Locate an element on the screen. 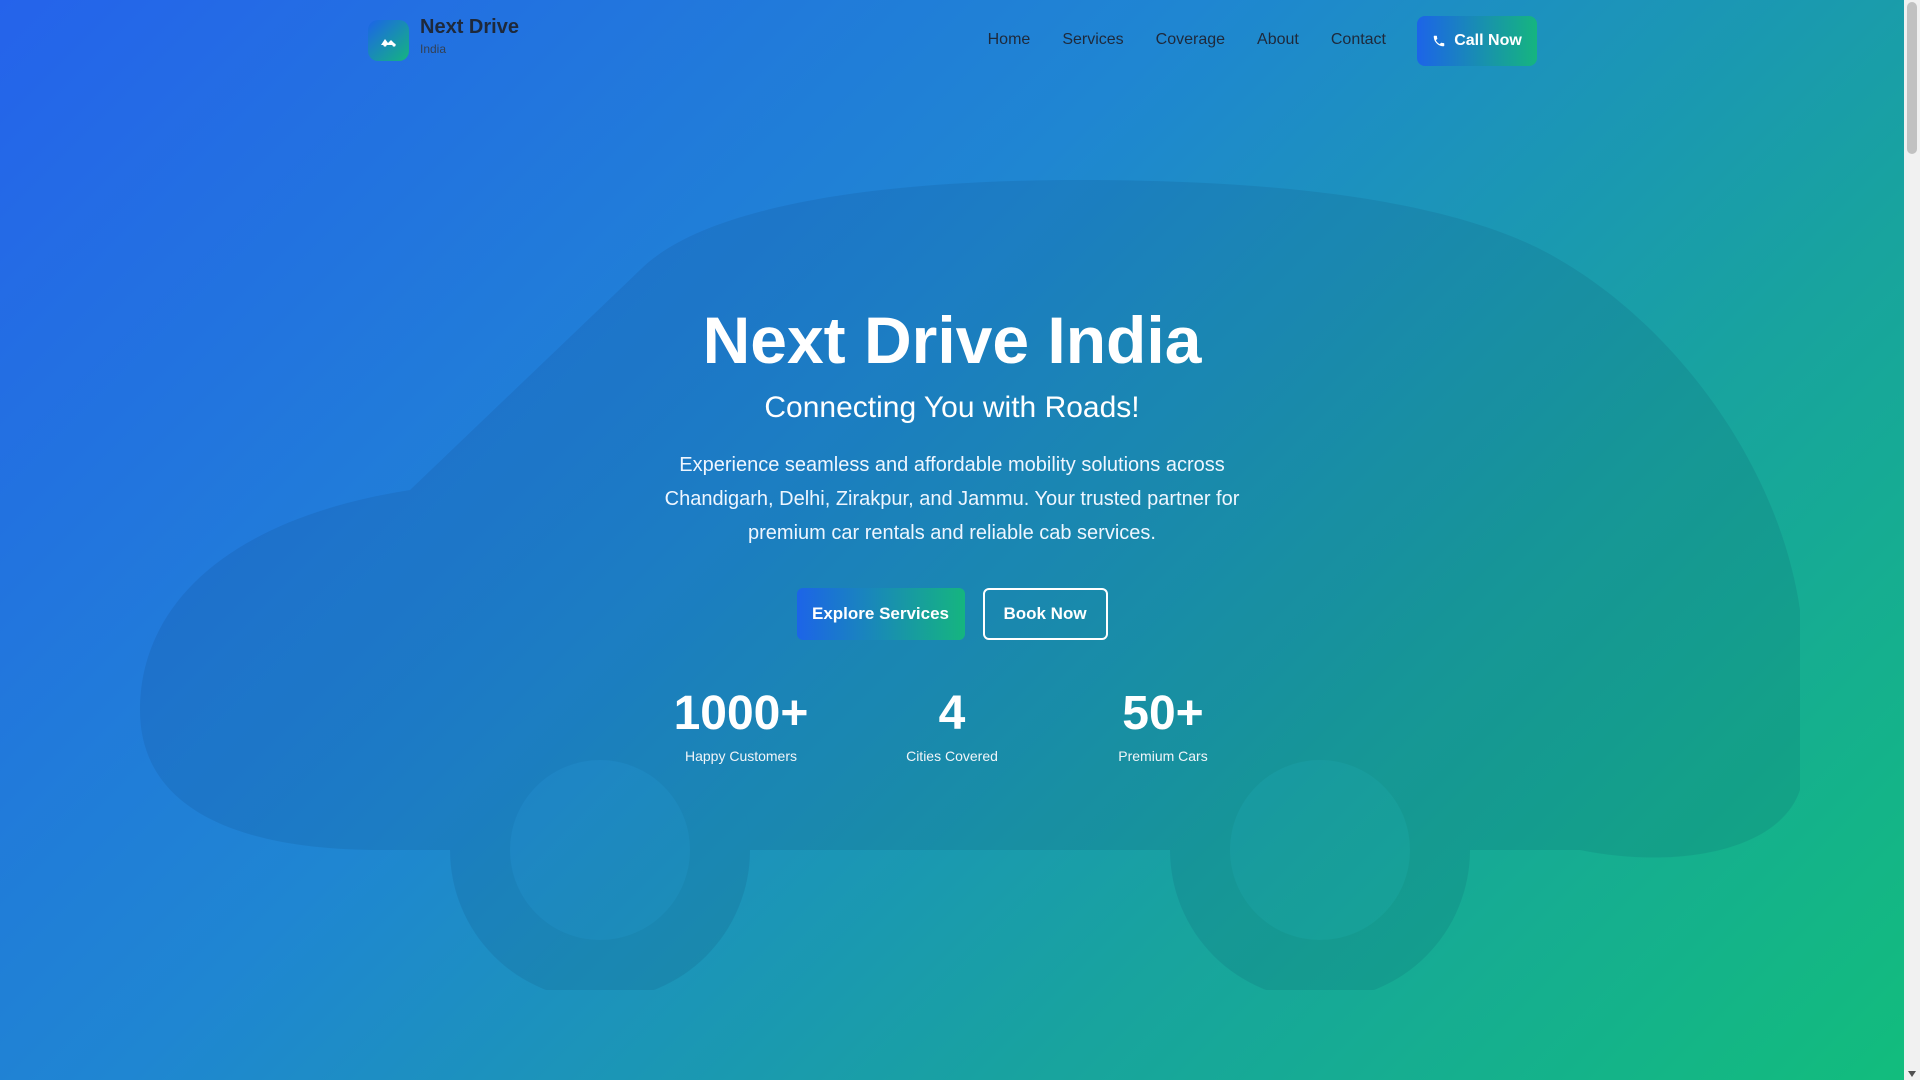  nav-coverage: Coverage is located at coordinates (1190, 40).